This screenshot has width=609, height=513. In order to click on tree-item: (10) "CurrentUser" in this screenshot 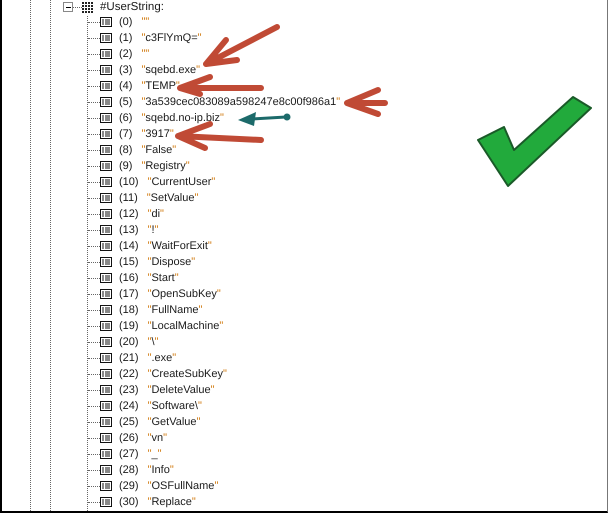, I will do `click(167, 182)`.